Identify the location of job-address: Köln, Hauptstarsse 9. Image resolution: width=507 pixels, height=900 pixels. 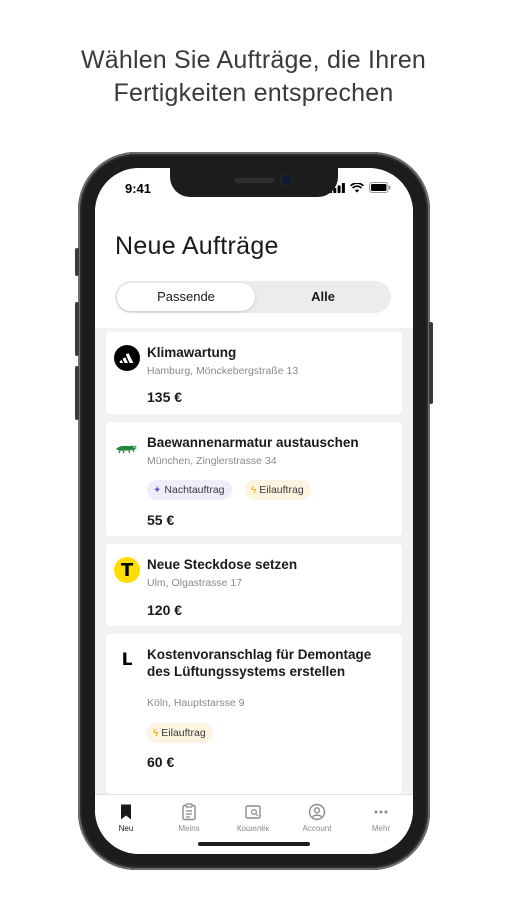
(196, 703).